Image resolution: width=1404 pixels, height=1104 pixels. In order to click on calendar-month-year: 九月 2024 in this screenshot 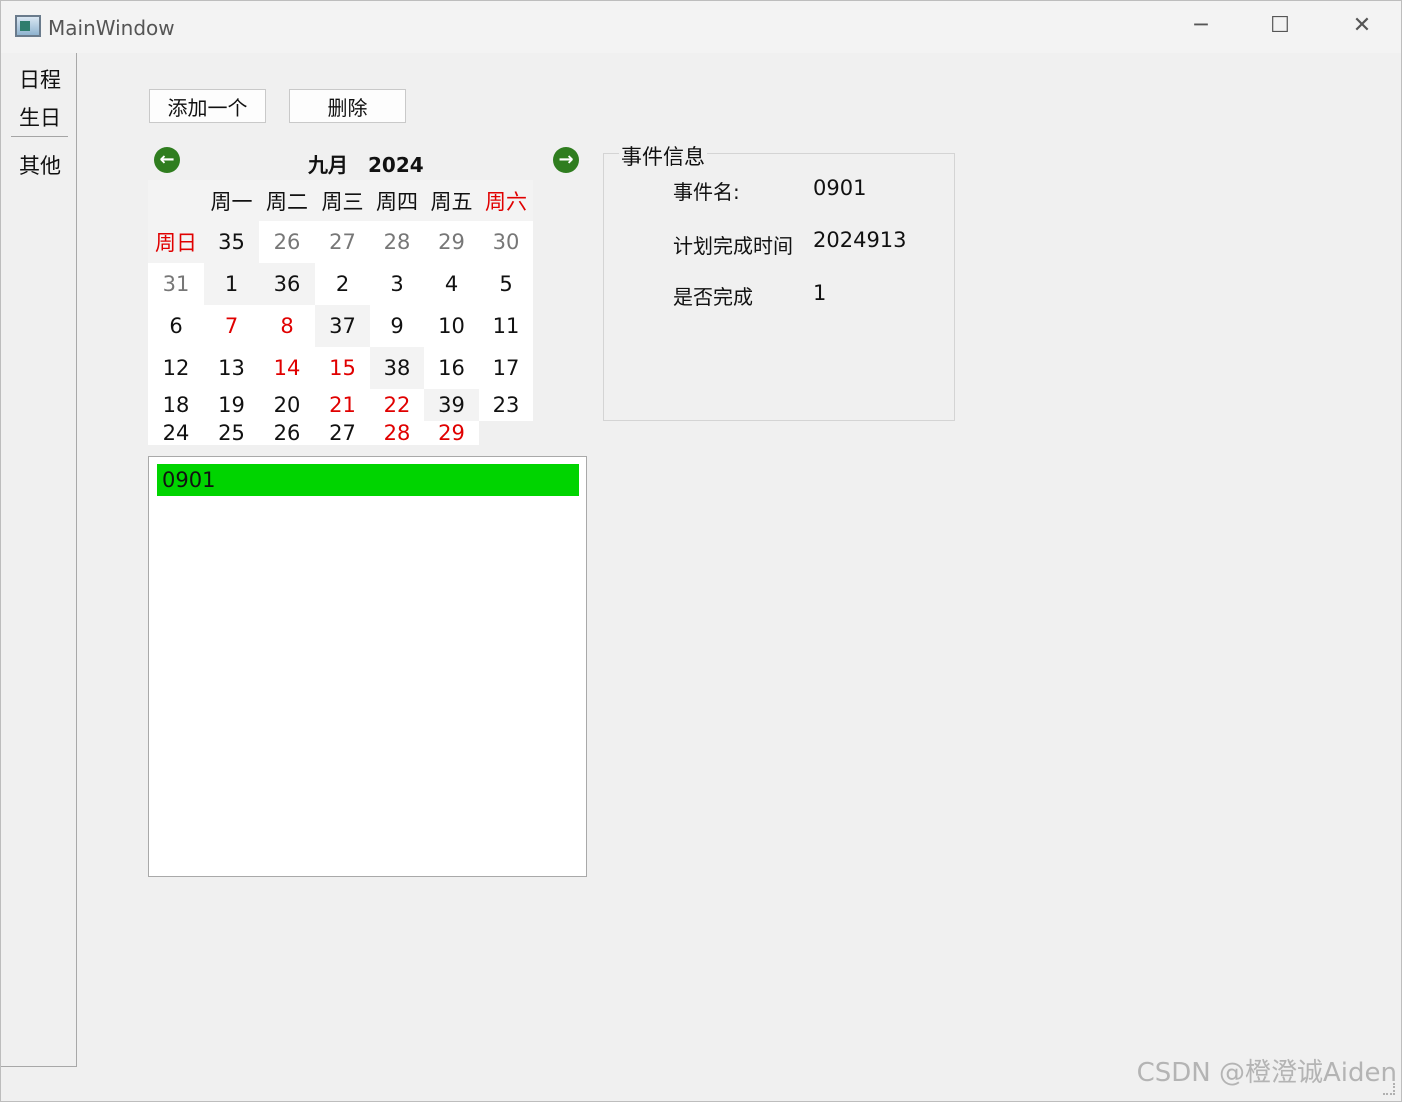, I will do `click(376, 163)`.